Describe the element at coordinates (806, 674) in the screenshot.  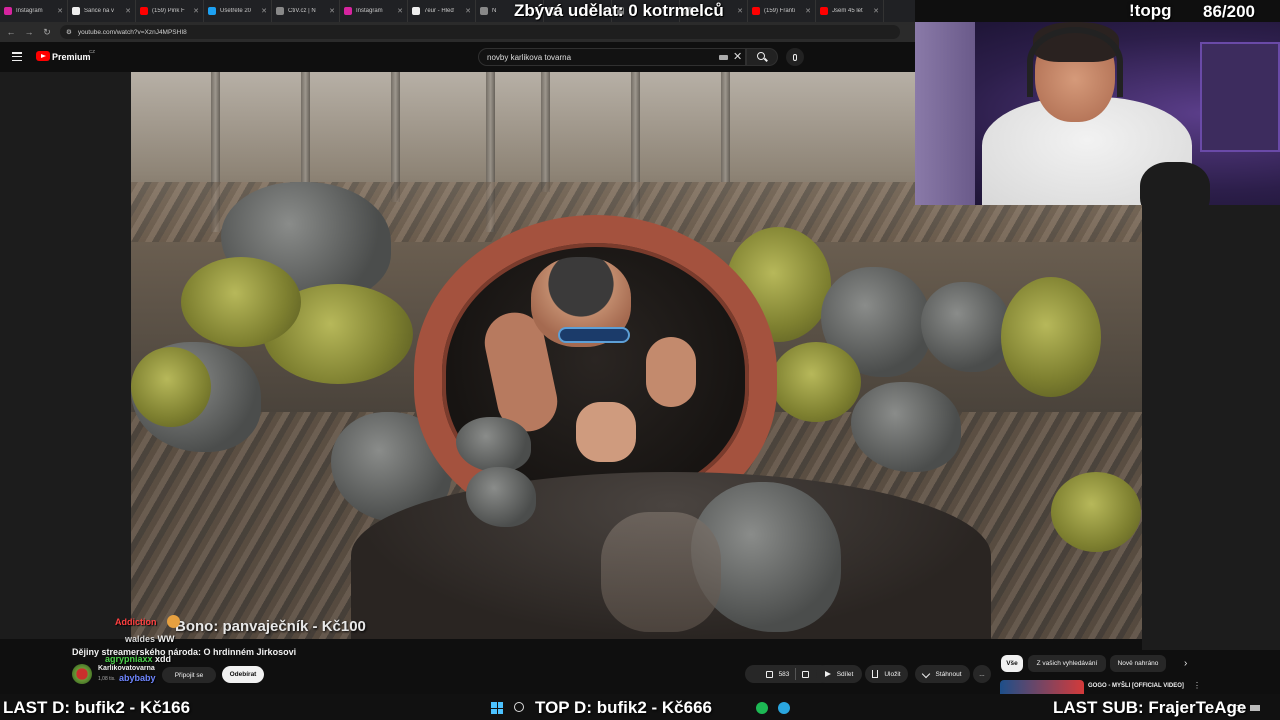
I see `dislike-icon` at that location.